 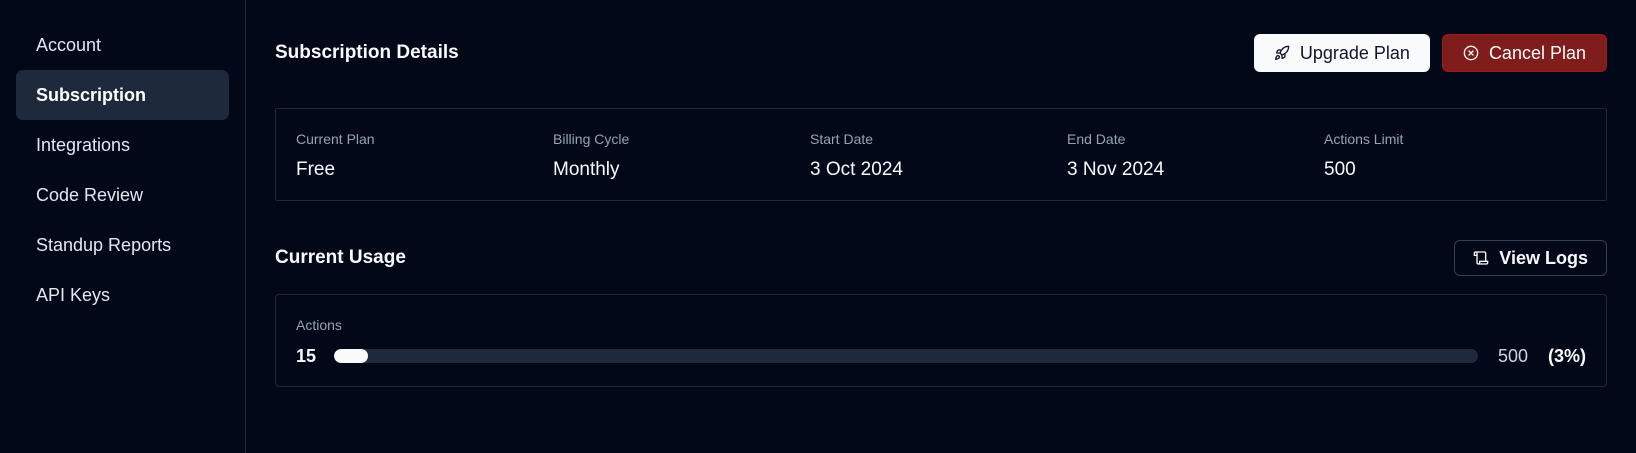 What do you see at coordinates (122, 245) in the screenshot?
I see `sidebar-item-standup-reports: Standup Reports` at bounding box center [122, 245].